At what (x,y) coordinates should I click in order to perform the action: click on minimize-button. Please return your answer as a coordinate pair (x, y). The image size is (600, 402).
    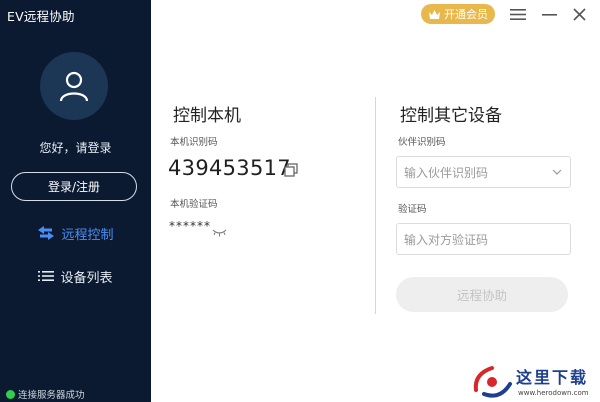
    Looking at the image, I should click on (549, 14).